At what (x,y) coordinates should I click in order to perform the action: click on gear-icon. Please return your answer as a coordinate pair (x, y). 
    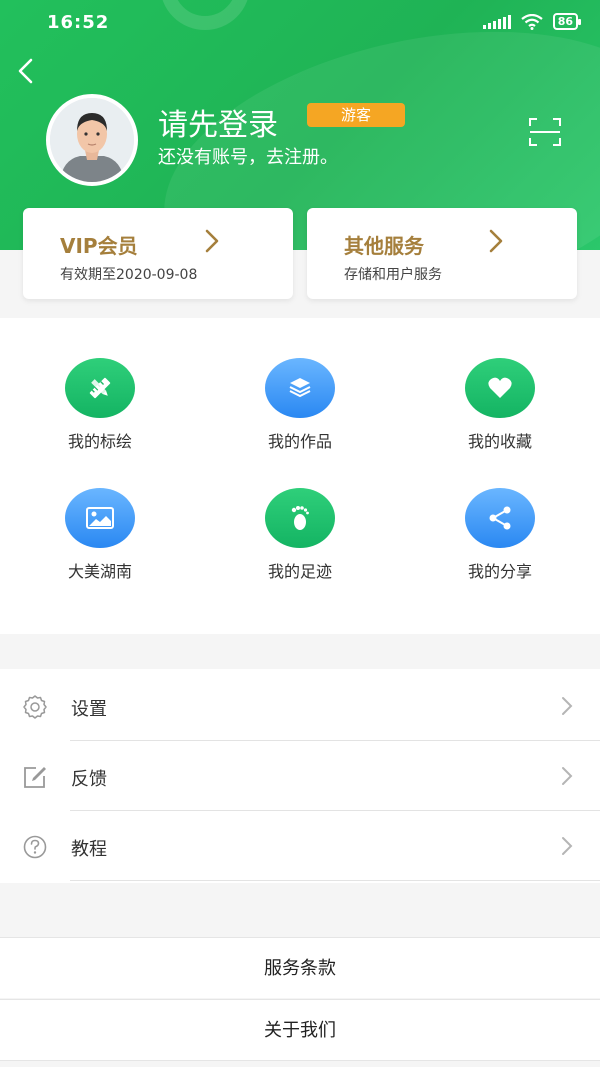
    Looking at the image, I should click on (35, 707).